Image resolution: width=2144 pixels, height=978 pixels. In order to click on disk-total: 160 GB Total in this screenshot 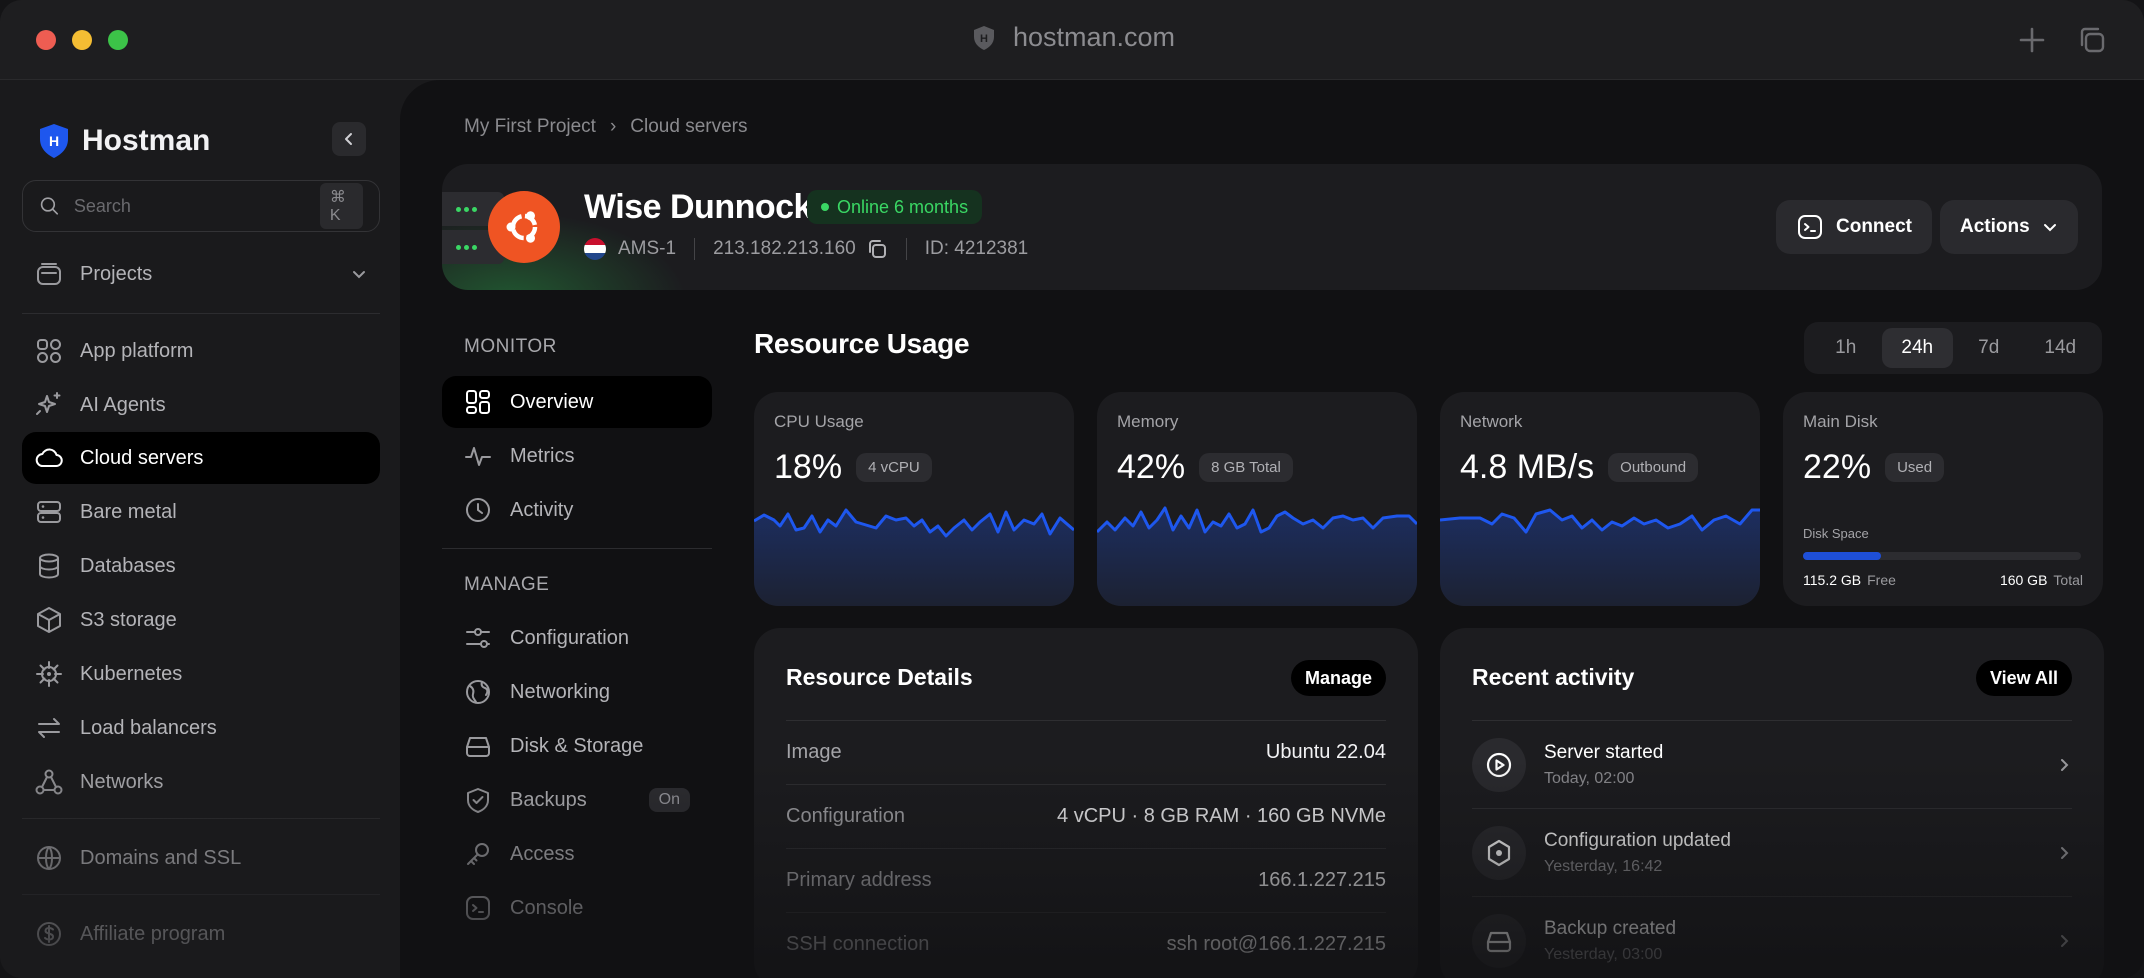, I will do `click(2041, 580)`.